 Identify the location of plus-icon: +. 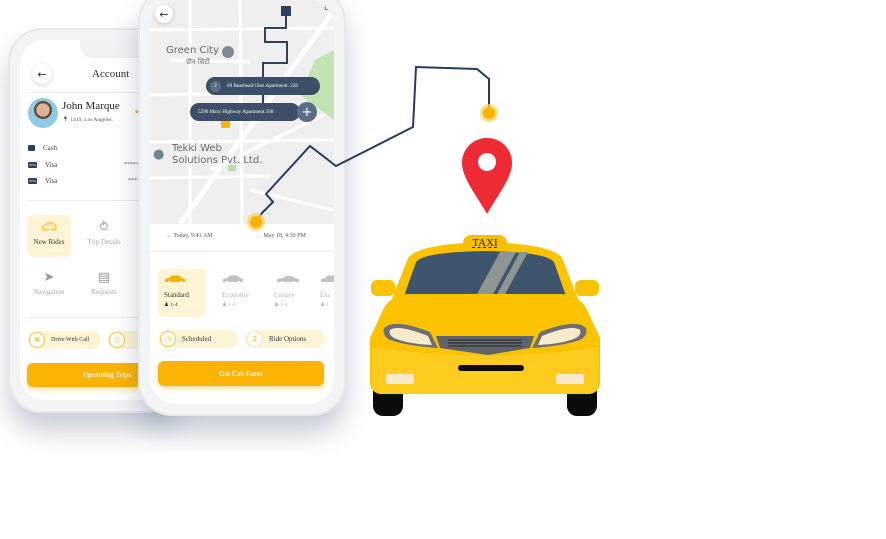
(307, 112).